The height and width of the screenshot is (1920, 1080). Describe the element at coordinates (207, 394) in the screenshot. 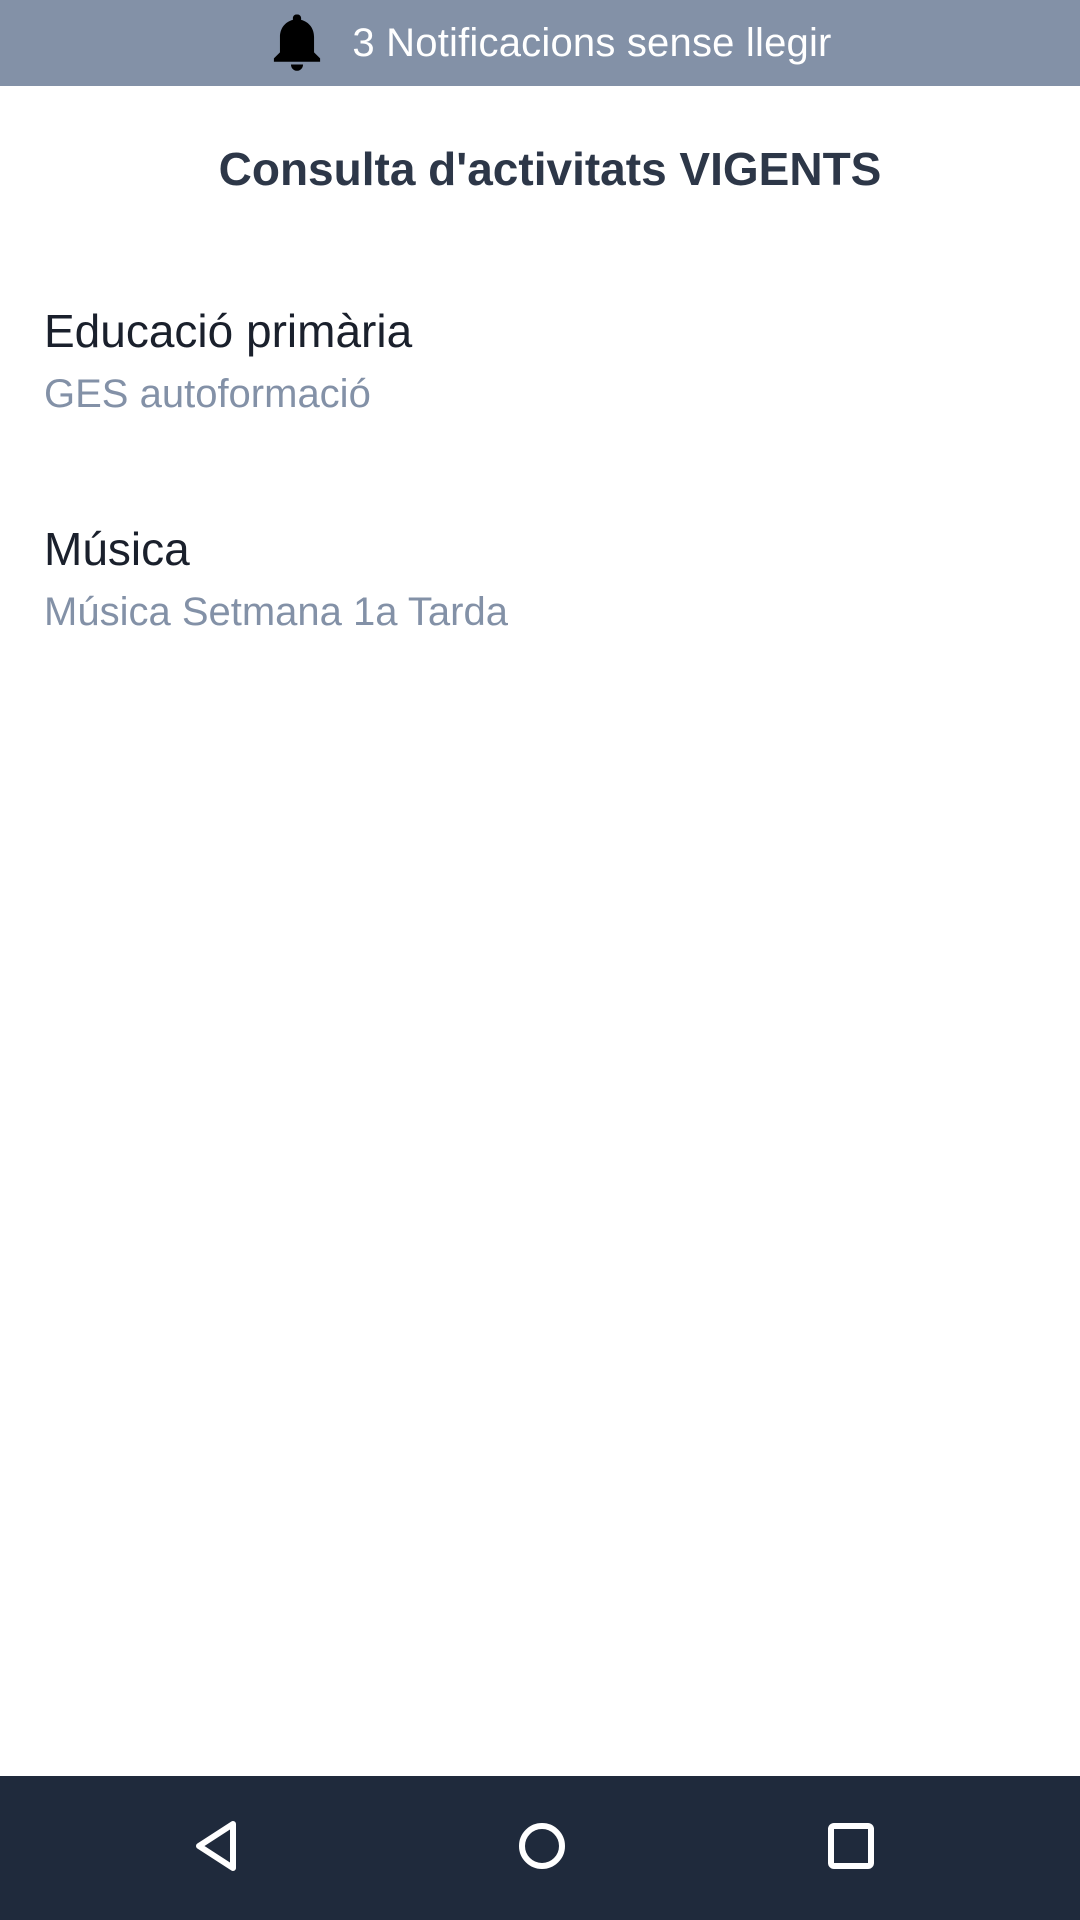

I see `activity-subtitle: GES autoformació` at that location.